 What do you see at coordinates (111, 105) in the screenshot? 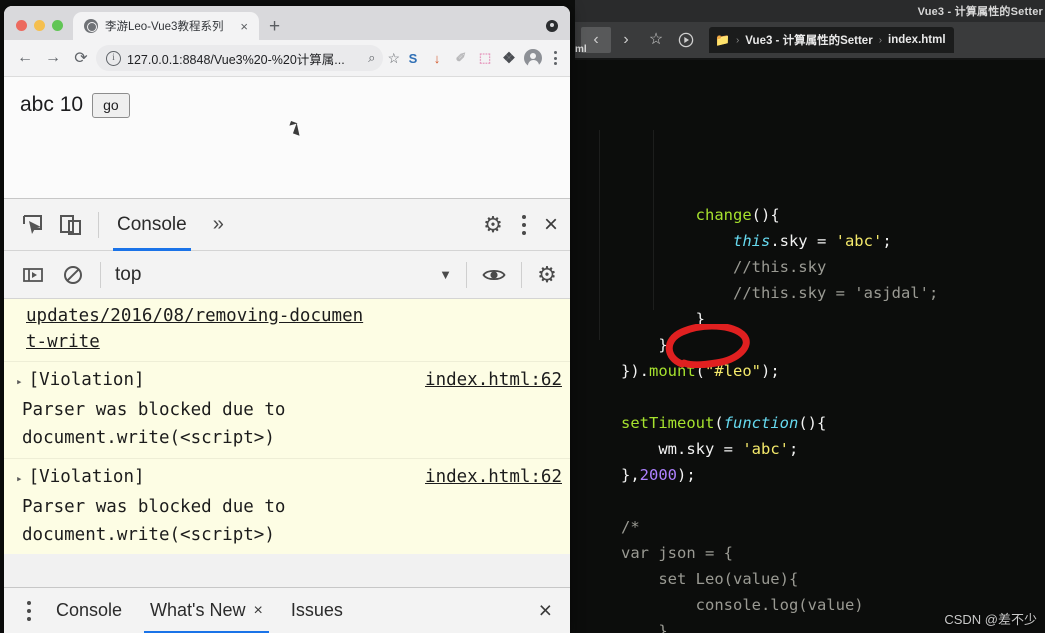
I see `go-button: go` at bounding box center [111, 105].